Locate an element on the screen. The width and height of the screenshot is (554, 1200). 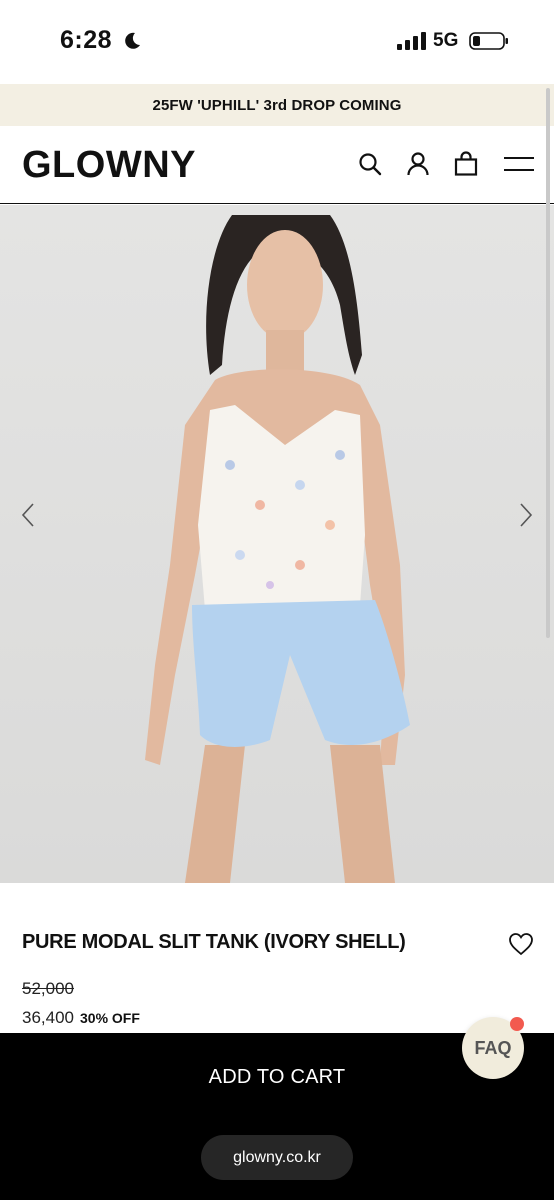
search-icon is located at coordinates (370, 164).